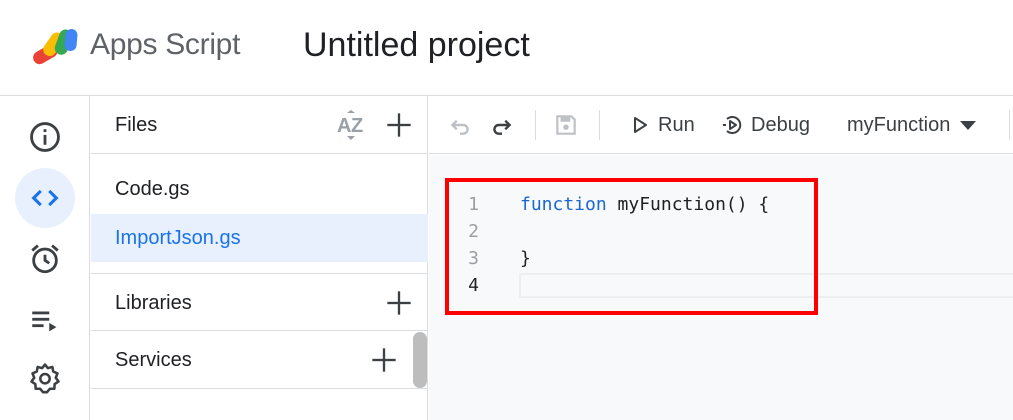  Describe the element at coordinates (968, 125) in the screenshot. I see `caret-down-icon` at that location.